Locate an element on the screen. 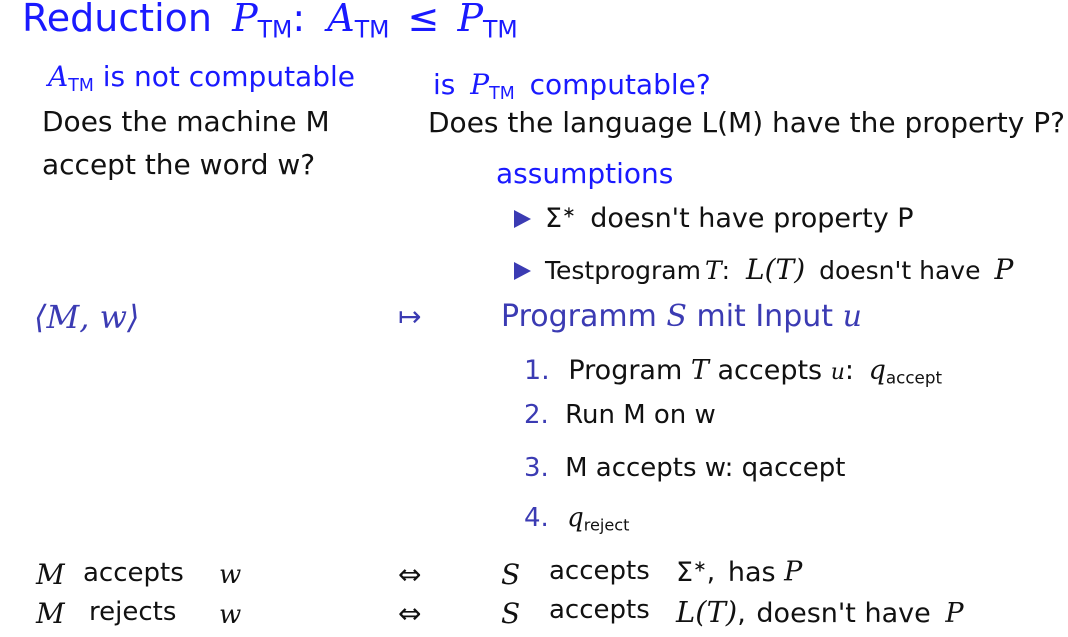  eq2-s: S is located at coordinates (511, 613).